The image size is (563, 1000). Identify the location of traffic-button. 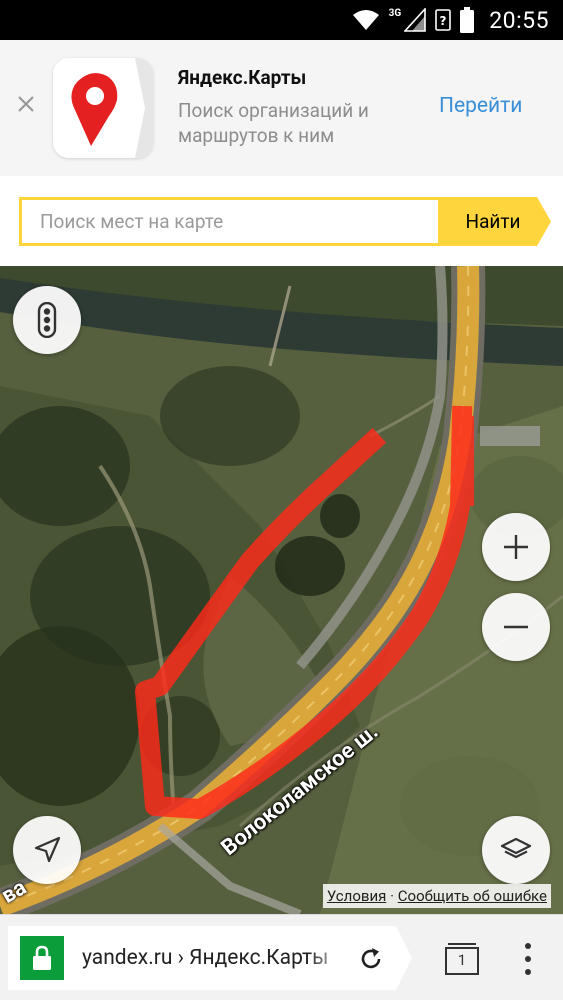
(47, 320).